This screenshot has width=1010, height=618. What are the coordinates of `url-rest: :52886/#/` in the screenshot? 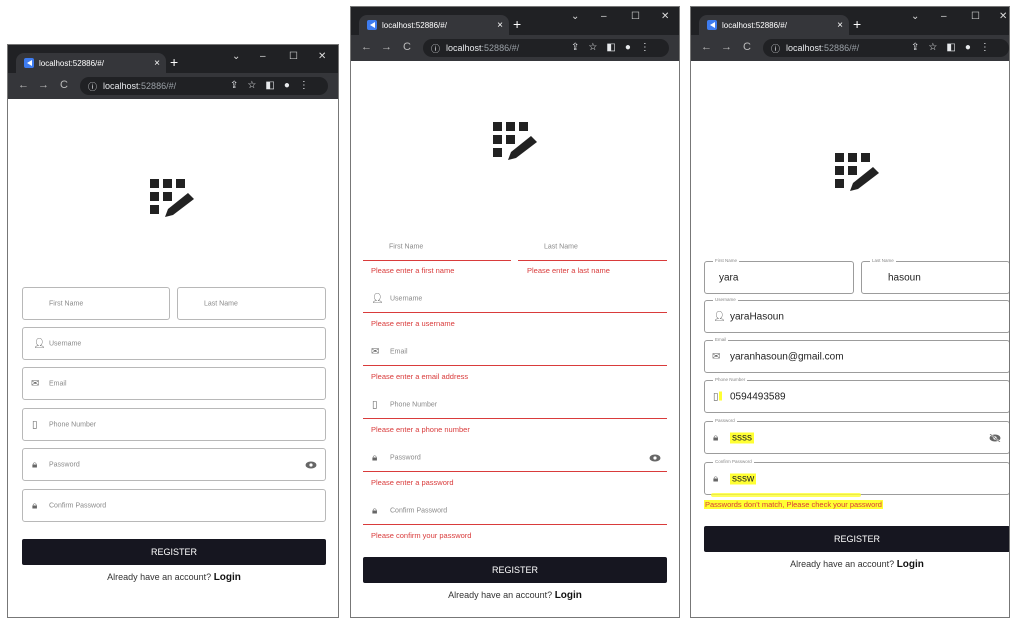 It's located at (500, 48).